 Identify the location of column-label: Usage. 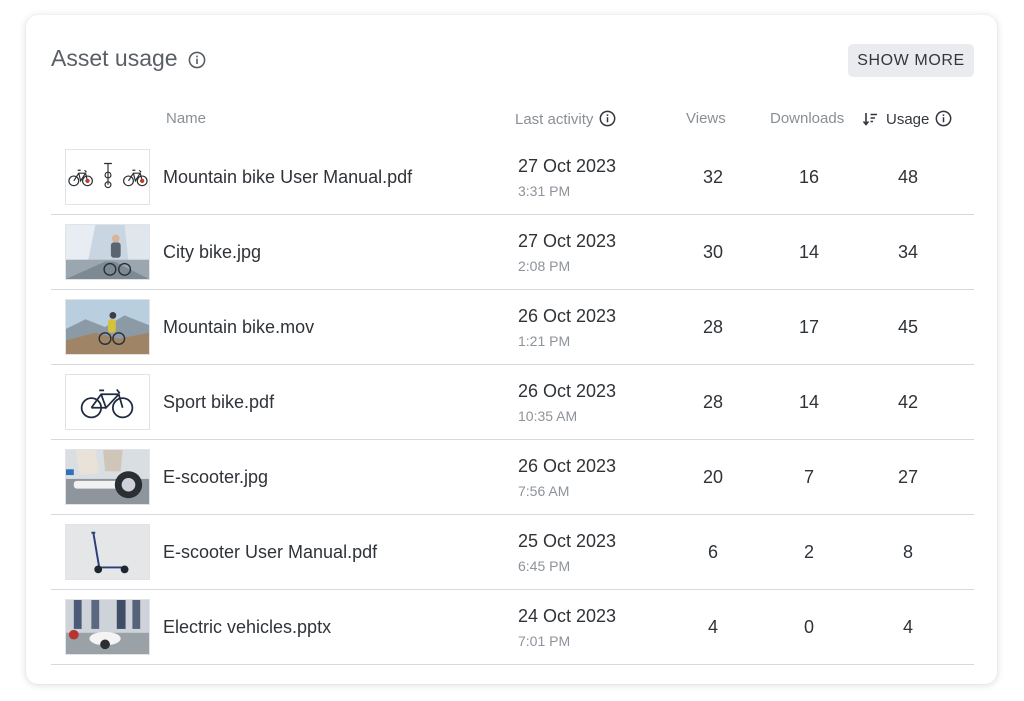
(908, 119).